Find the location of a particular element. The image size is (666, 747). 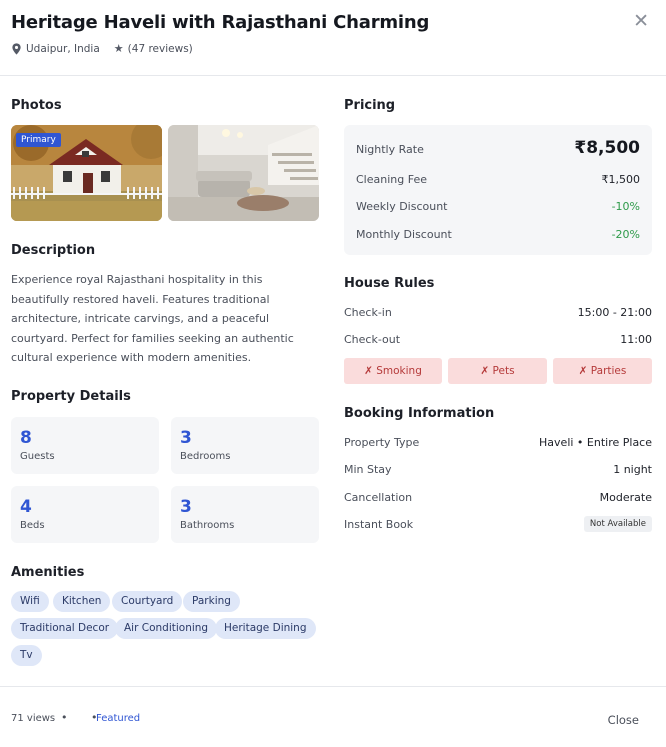

instant-book-badge: Not Available is located at coordinates (617, 524).